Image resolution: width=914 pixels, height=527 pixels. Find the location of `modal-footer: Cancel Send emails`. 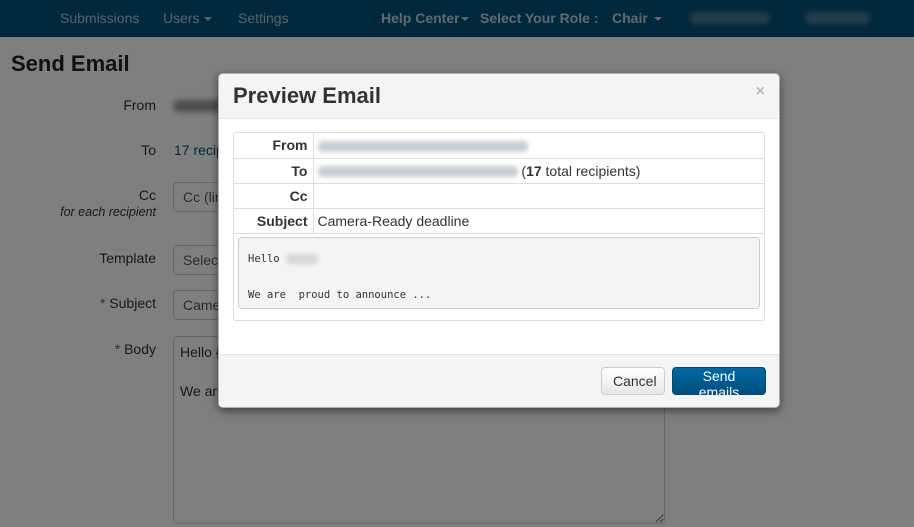

modal-footer: Cancel Send emails is located at coordinates (499, 380).